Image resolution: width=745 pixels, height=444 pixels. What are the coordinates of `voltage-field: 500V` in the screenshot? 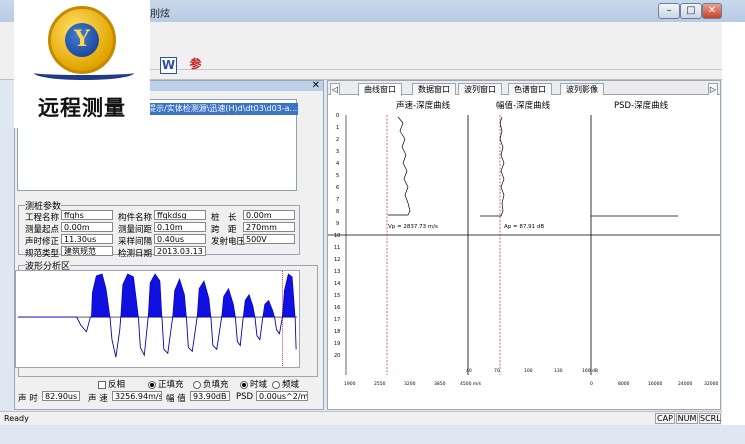 It's located at (269, 239).